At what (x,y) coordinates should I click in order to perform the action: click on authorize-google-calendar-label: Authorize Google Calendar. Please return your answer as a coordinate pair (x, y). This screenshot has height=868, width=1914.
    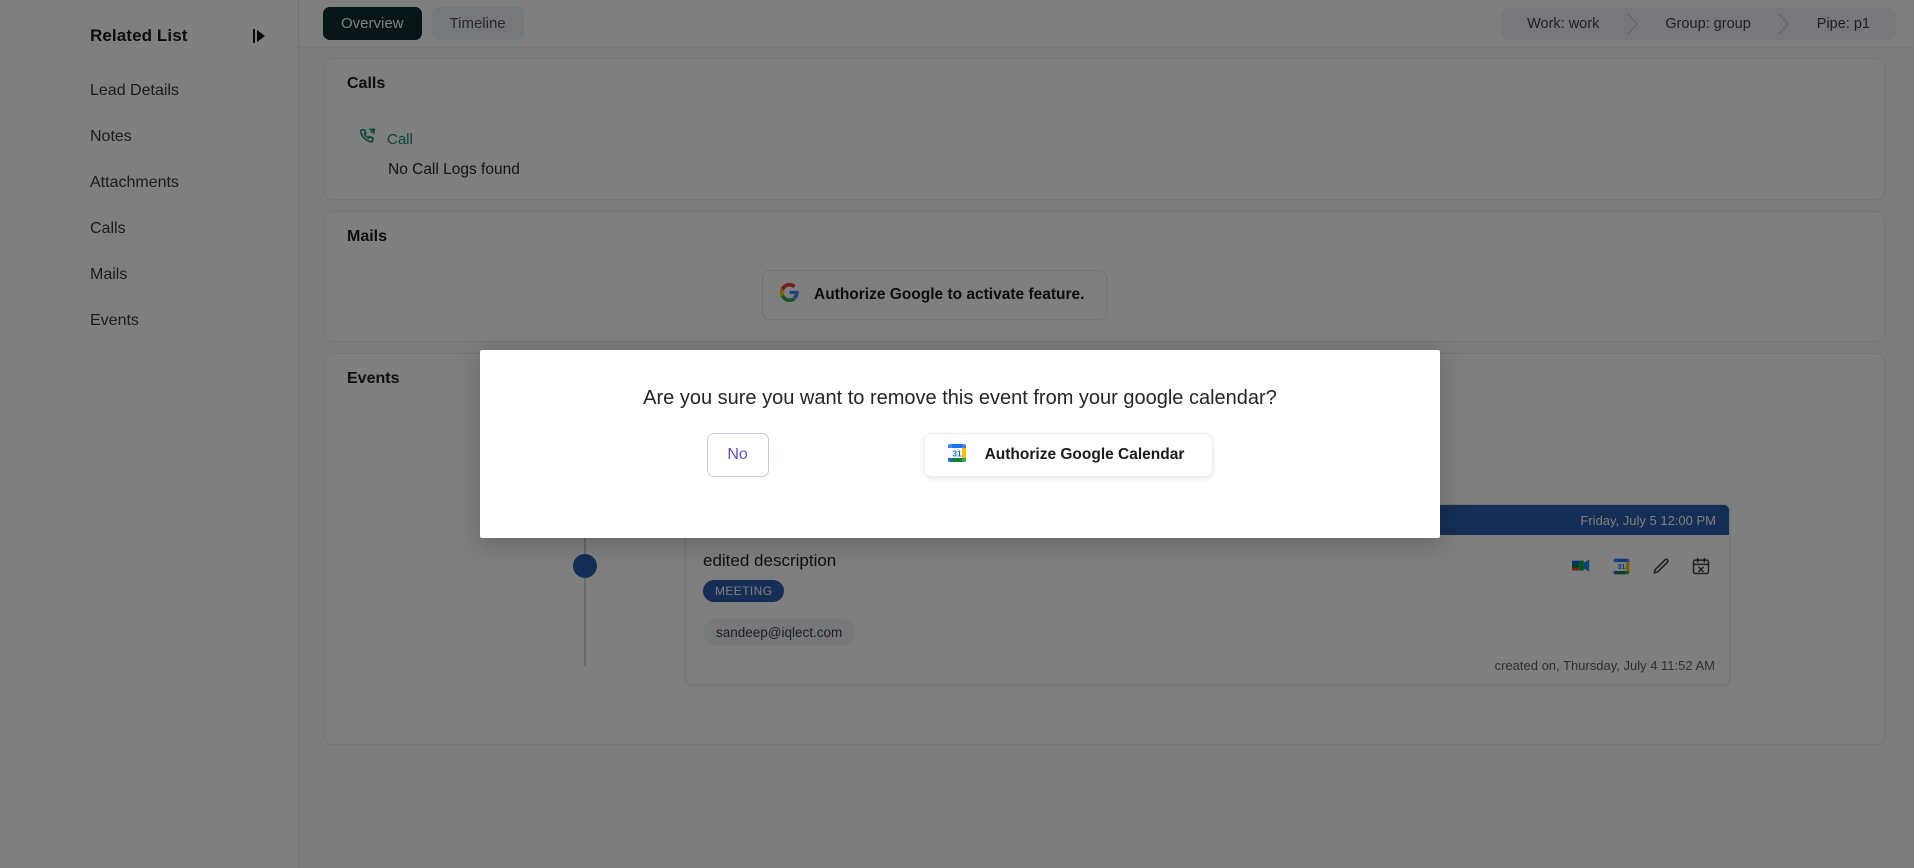
    Looking at the image, I should click on (1084, 454).